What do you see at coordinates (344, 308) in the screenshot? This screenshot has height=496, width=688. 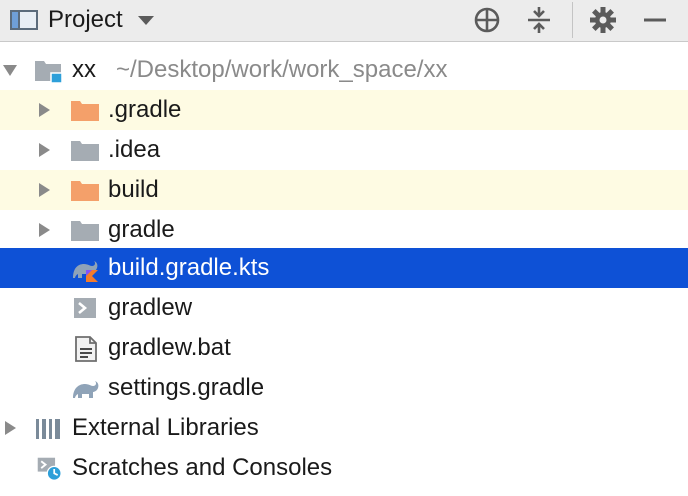 I see `tree-row-gradlew: gradlew` at bounding box center [344, 308].